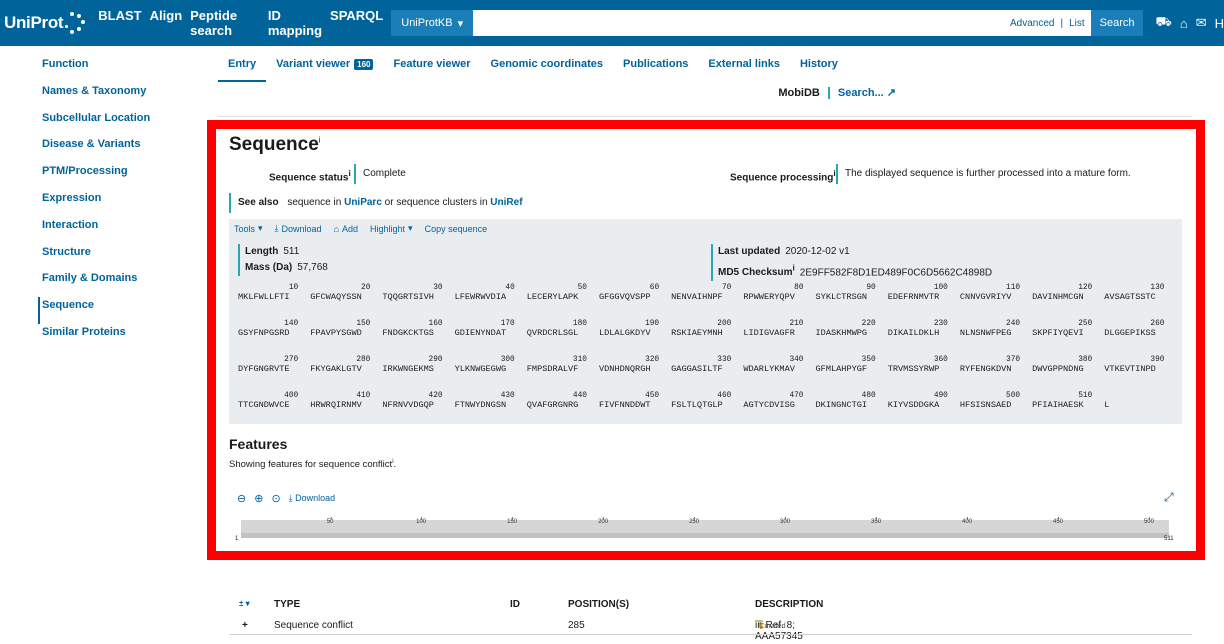  Describe the element at coordinates (553, 297) in the screenshot. I see `residue-letters: LECERYLAPK` at that location.